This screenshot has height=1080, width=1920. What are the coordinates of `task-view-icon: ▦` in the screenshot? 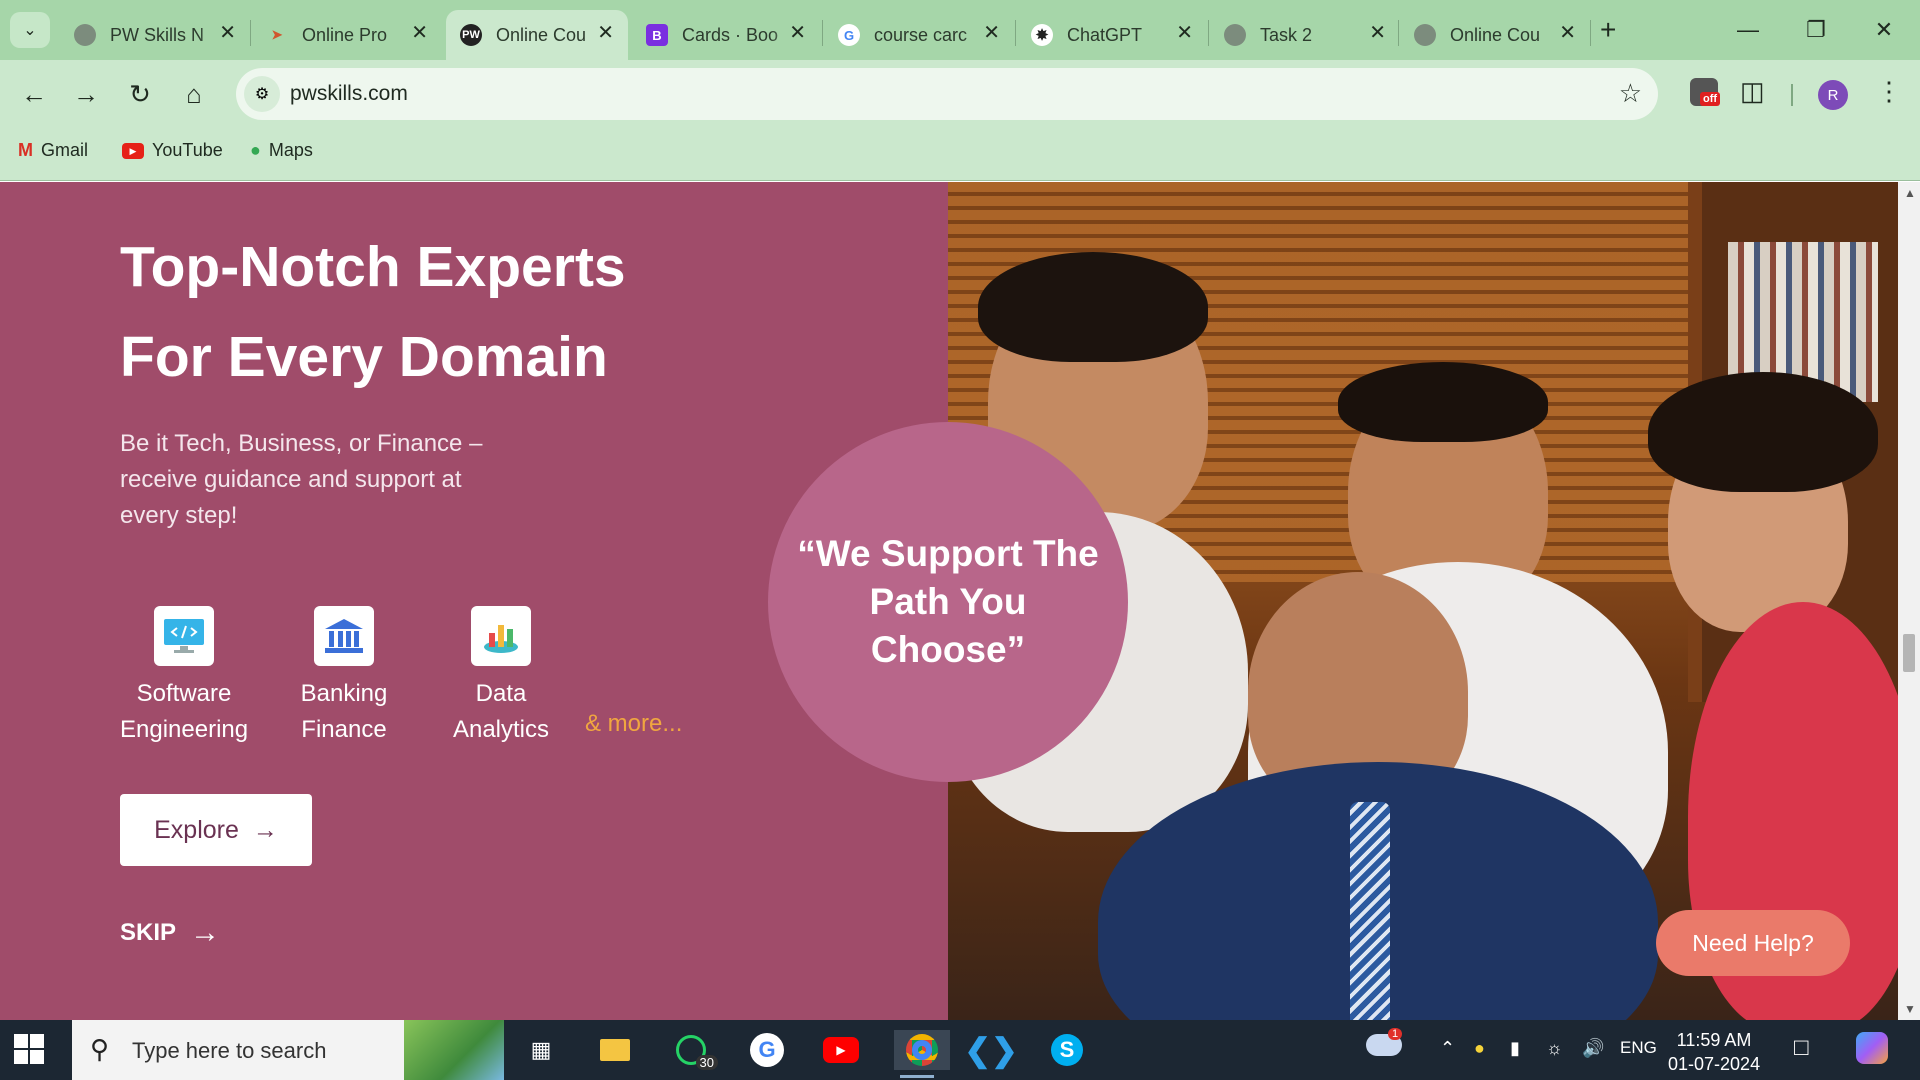 It's located at (541, 1049).